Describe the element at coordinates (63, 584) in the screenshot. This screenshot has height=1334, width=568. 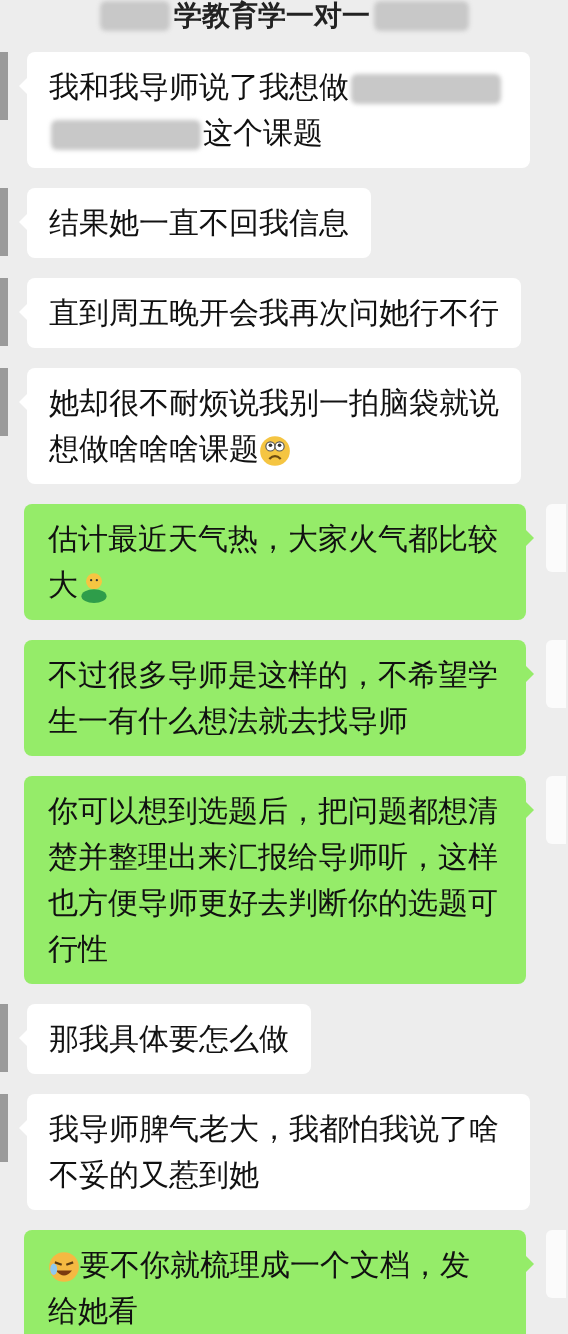
I see `message-text: 大` at that location.